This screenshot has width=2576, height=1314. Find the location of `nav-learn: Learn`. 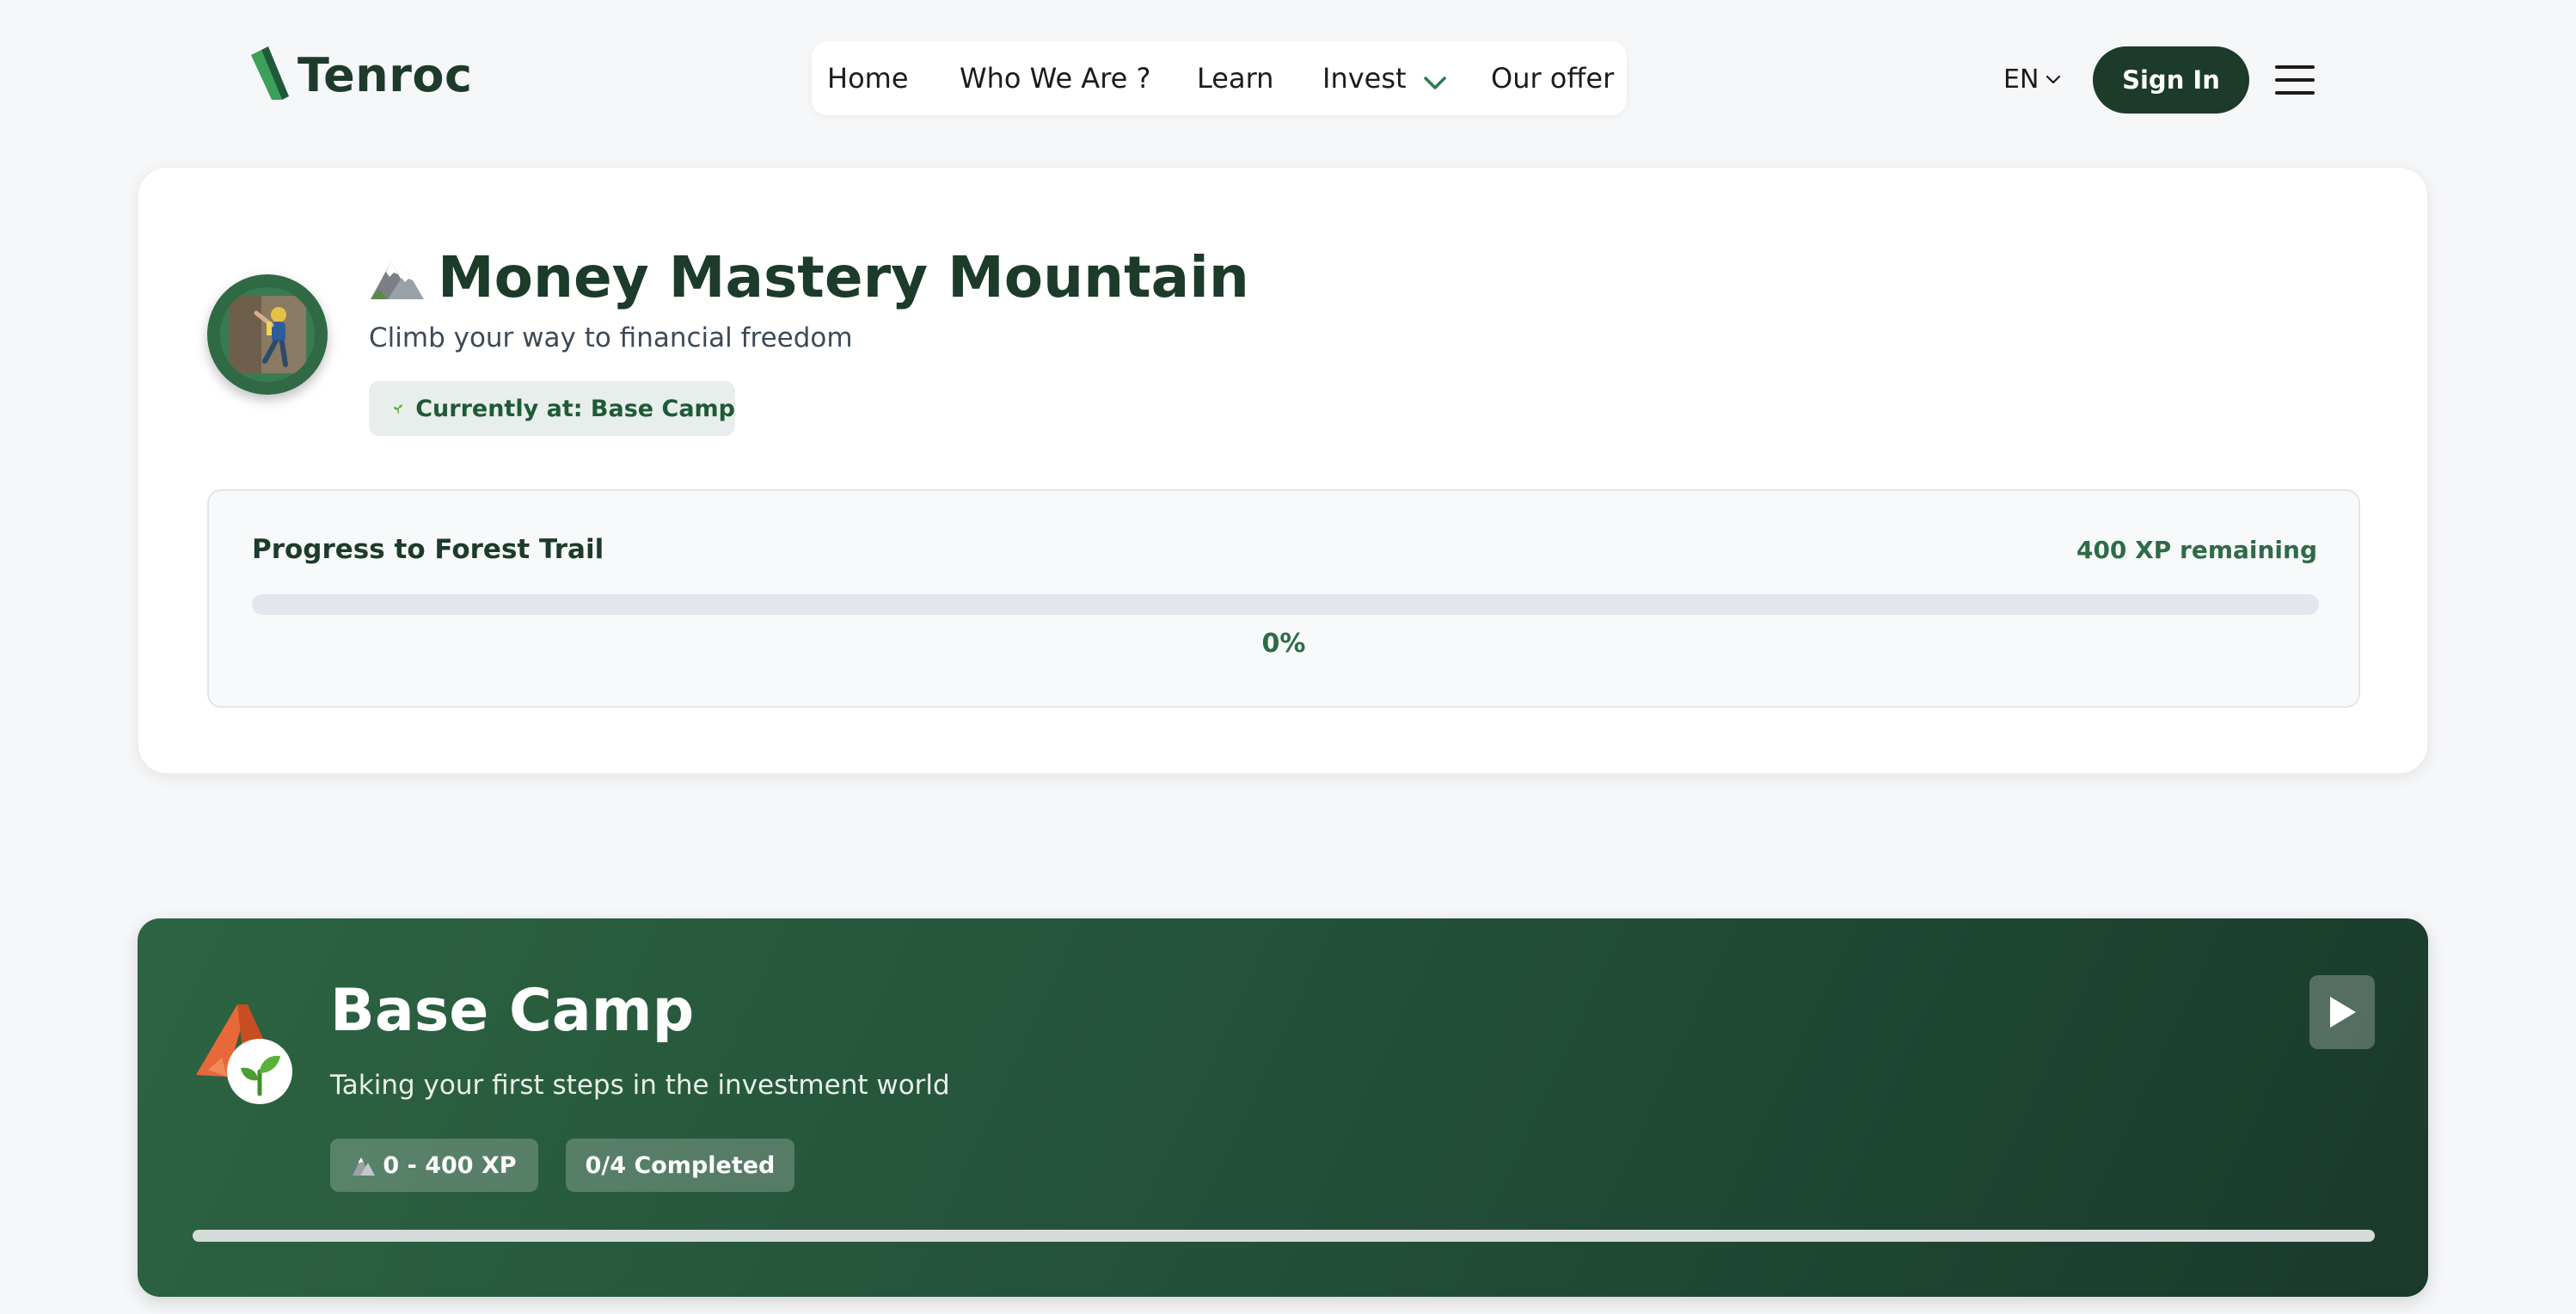

nav-learn: Learn is located at coordinates (1235, 78).